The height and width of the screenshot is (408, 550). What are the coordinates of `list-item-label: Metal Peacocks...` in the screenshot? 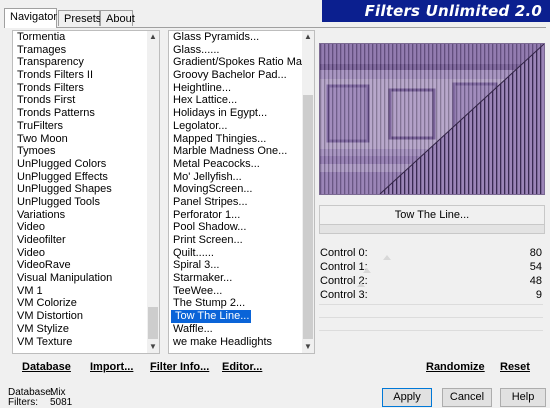 It's located at (216, 163).